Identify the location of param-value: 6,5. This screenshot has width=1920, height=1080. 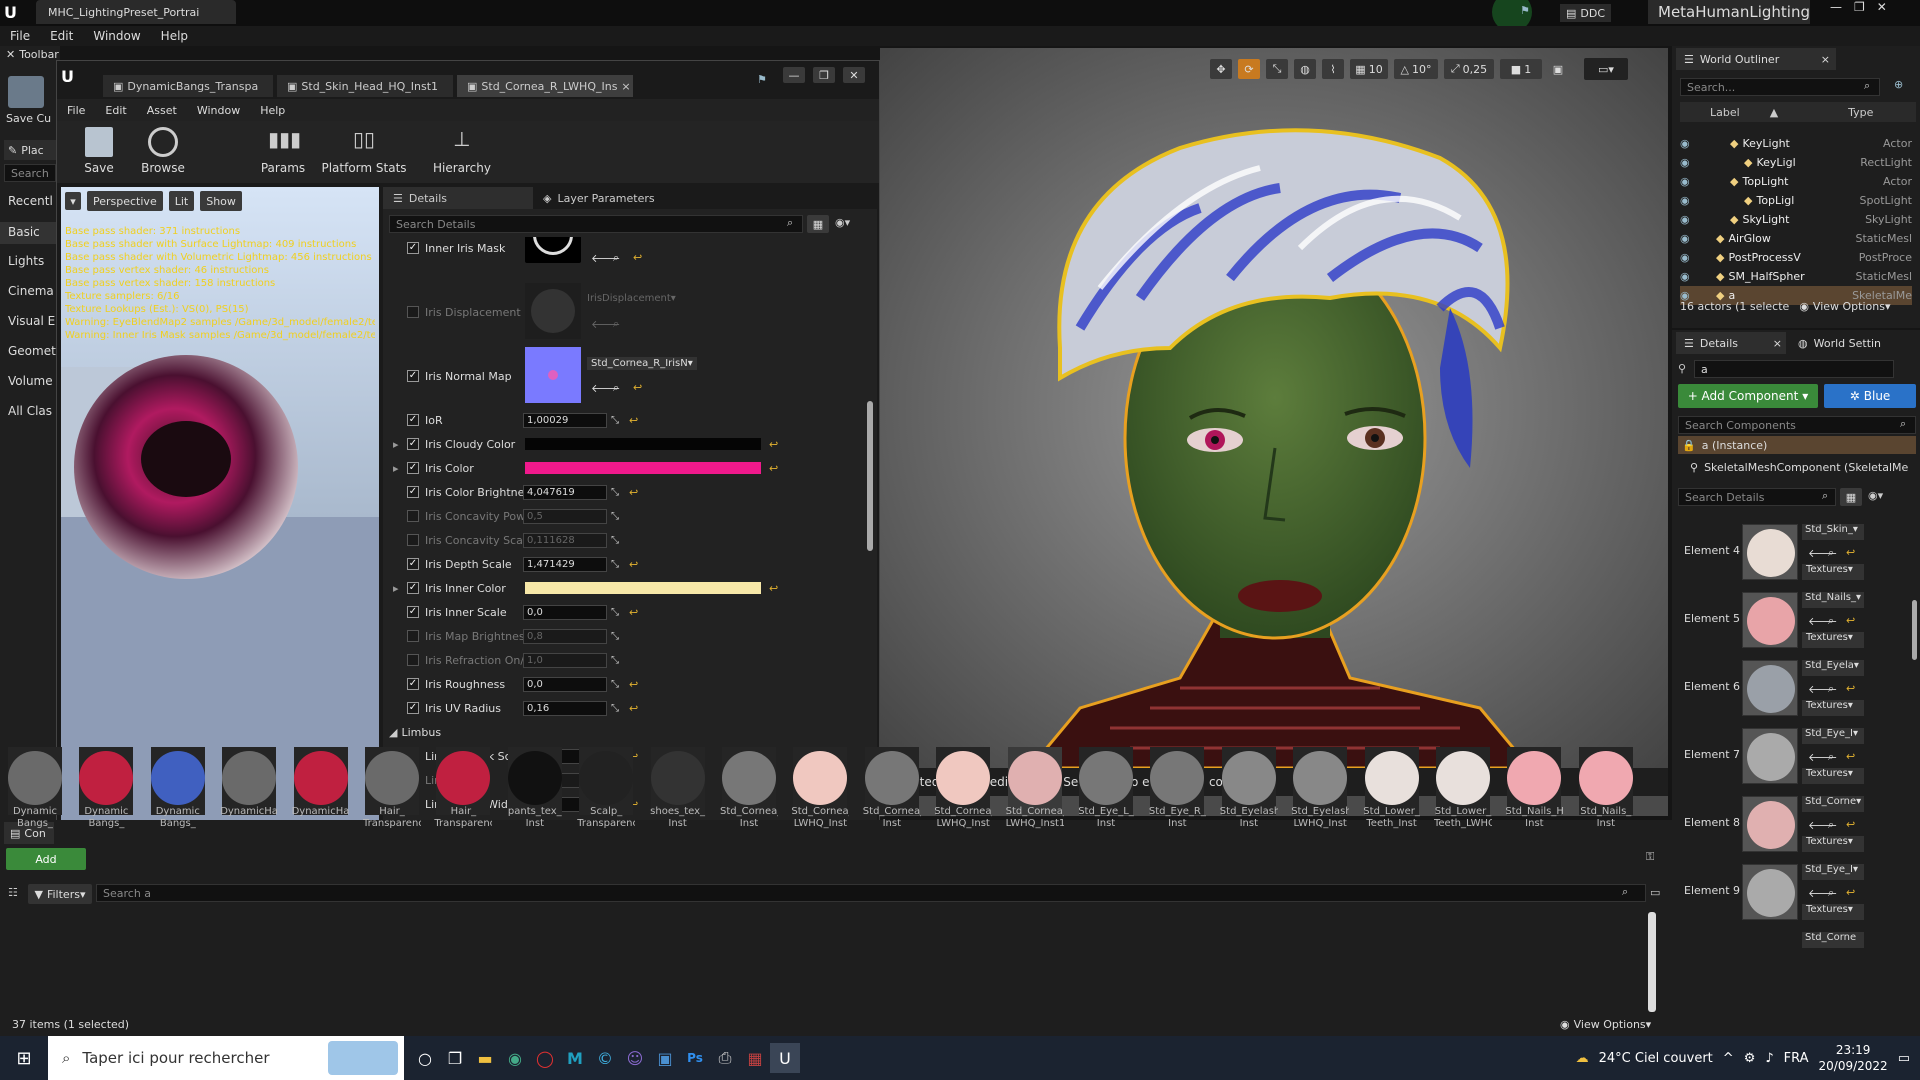
(565, 756).